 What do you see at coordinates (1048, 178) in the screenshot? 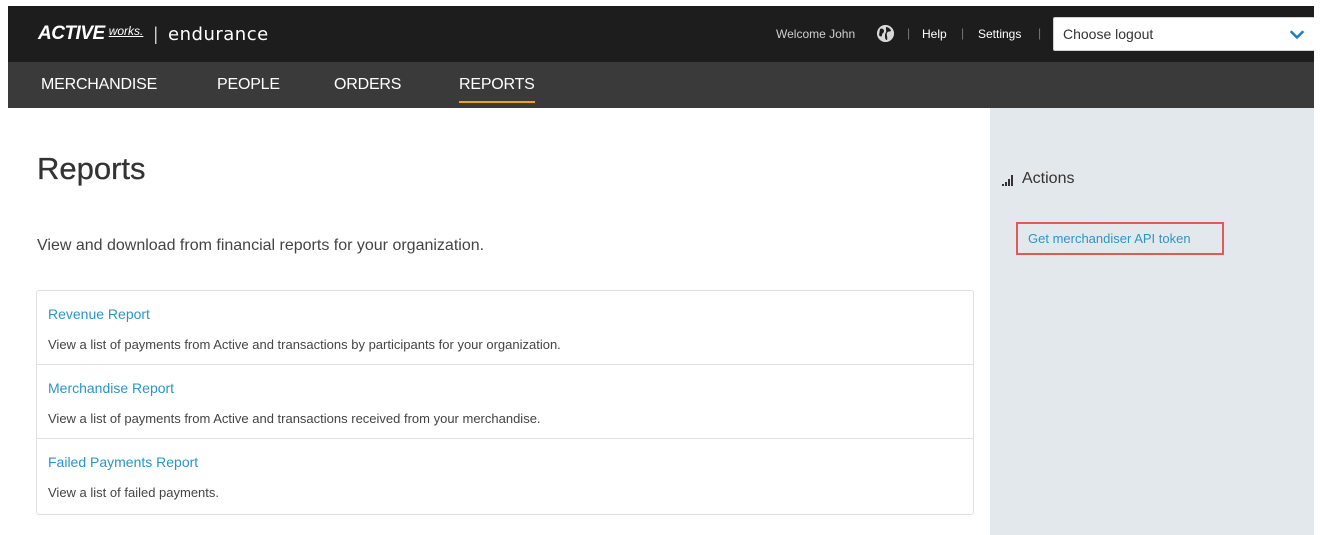
I see `actions-title-text: Actions` at bounding box center [1048, 178].